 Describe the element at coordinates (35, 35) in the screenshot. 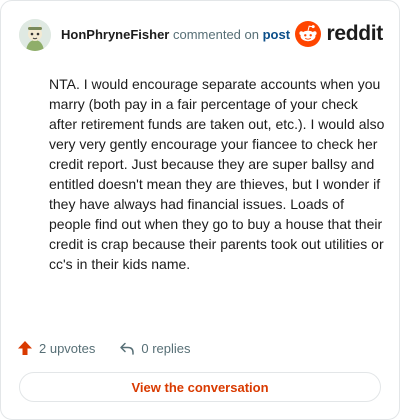

I see `user-avatar` at that location.